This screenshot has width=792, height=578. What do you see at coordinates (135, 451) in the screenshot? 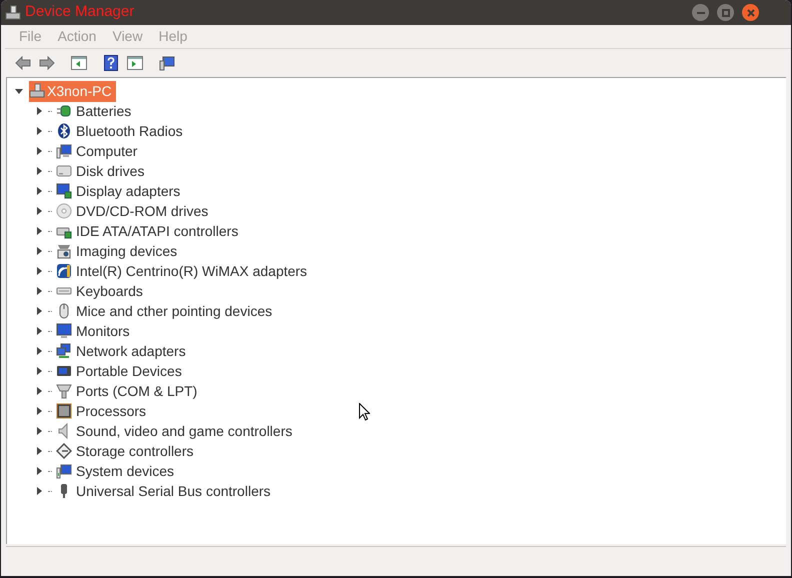
I see `tree-node: Storage controllers` at bounding box center [135, 451].